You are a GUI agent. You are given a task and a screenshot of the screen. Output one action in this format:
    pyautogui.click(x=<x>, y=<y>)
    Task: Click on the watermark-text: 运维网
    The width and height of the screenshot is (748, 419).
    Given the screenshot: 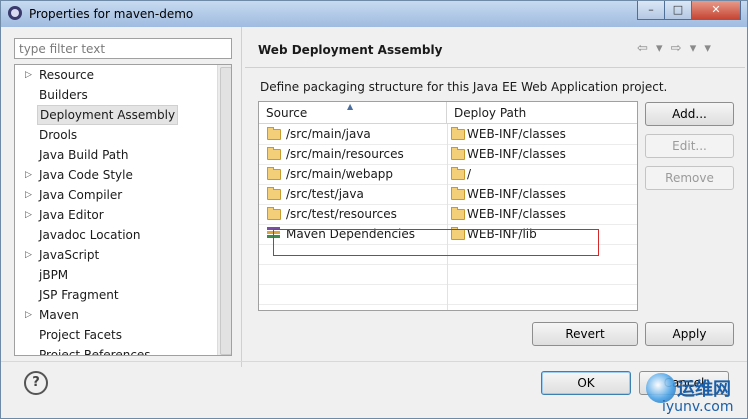 What is the action you would take?
    pyautogui.click(x=704, y=389)
    